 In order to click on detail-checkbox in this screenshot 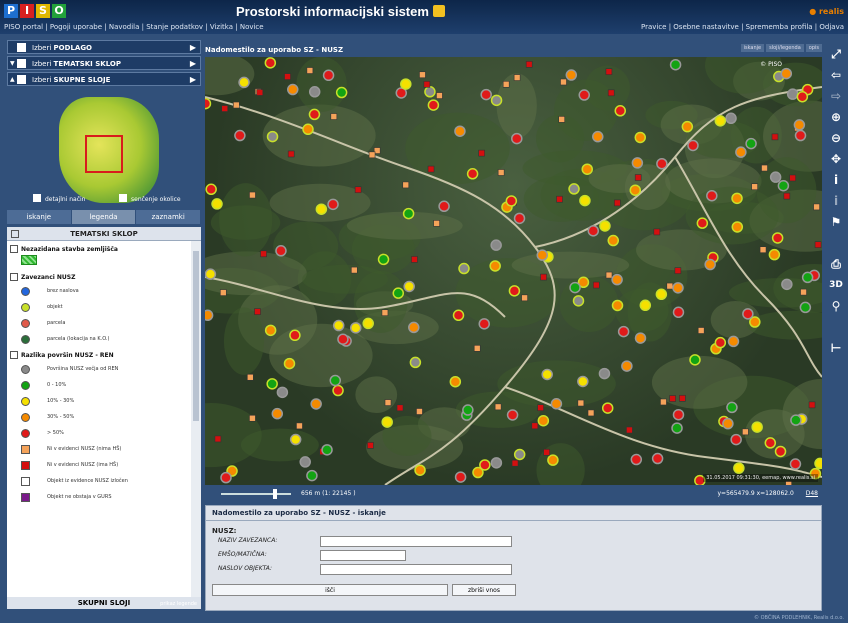, I will do `click(37, 198)`.